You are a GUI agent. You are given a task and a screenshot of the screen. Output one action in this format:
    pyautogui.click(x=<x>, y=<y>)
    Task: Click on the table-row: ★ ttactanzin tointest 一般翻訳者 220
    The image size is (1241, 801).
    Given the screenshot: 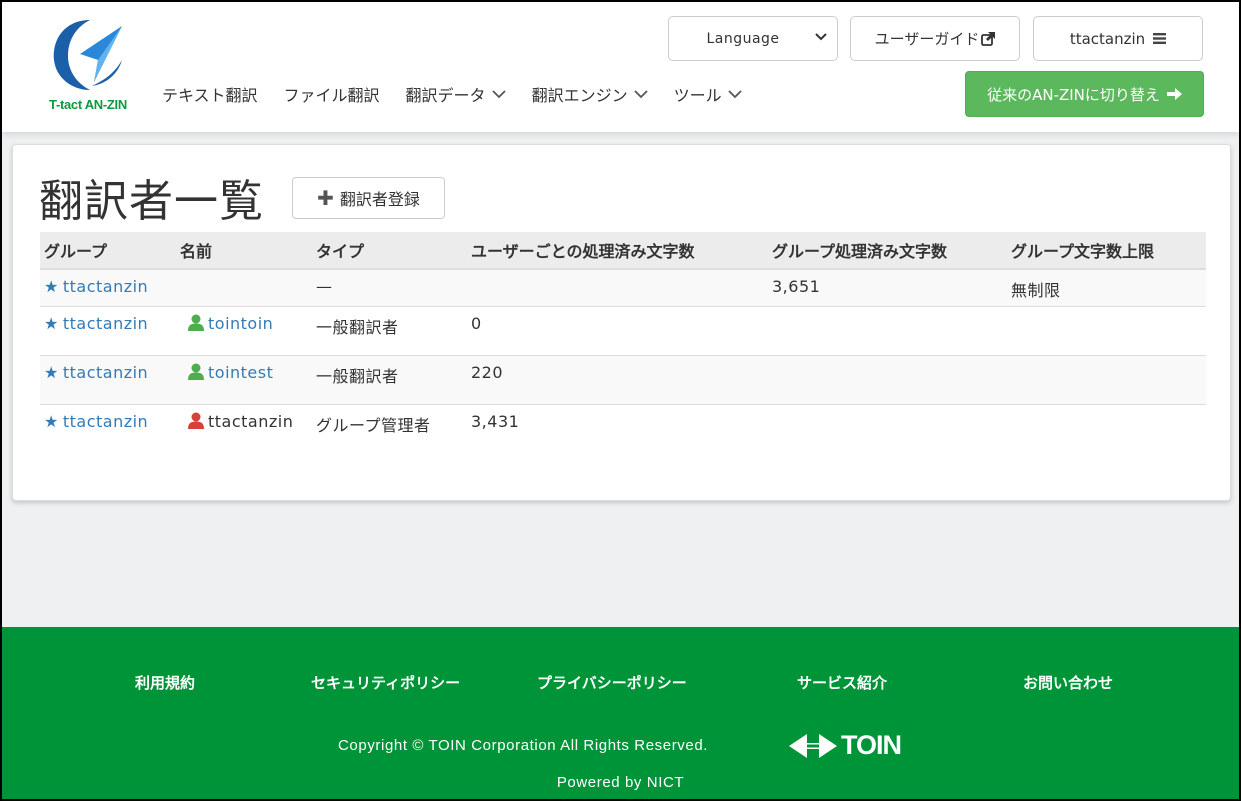 What is the action you would take?
    pyautogui.click(x=623, y=380)
    